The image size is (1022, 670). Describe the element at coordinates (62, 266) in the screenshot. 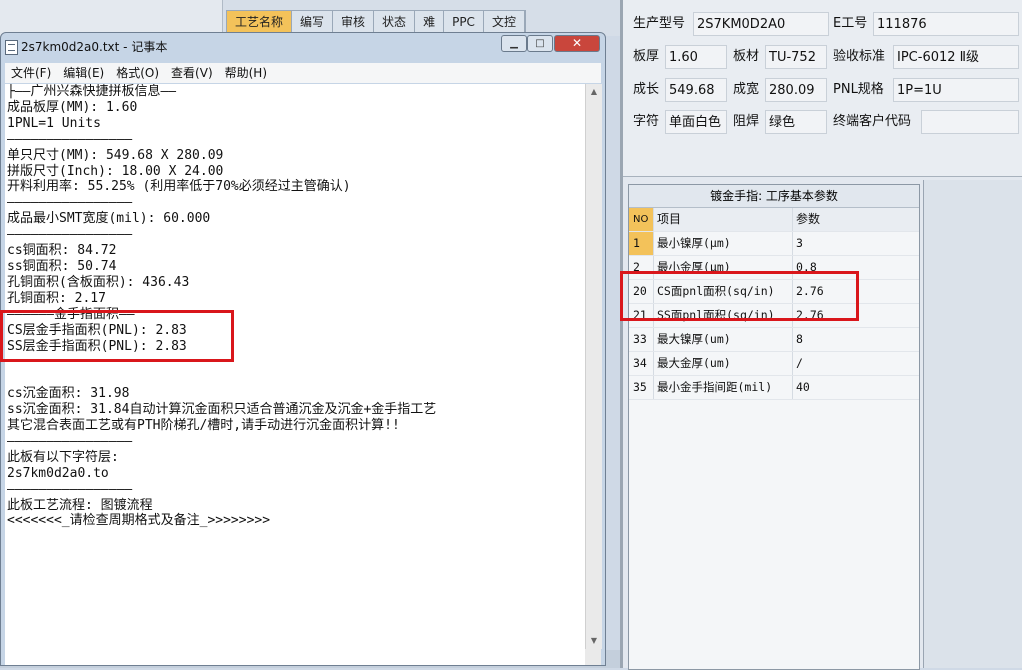

I see `text-line: ss铜面积: 50.74` at that location.